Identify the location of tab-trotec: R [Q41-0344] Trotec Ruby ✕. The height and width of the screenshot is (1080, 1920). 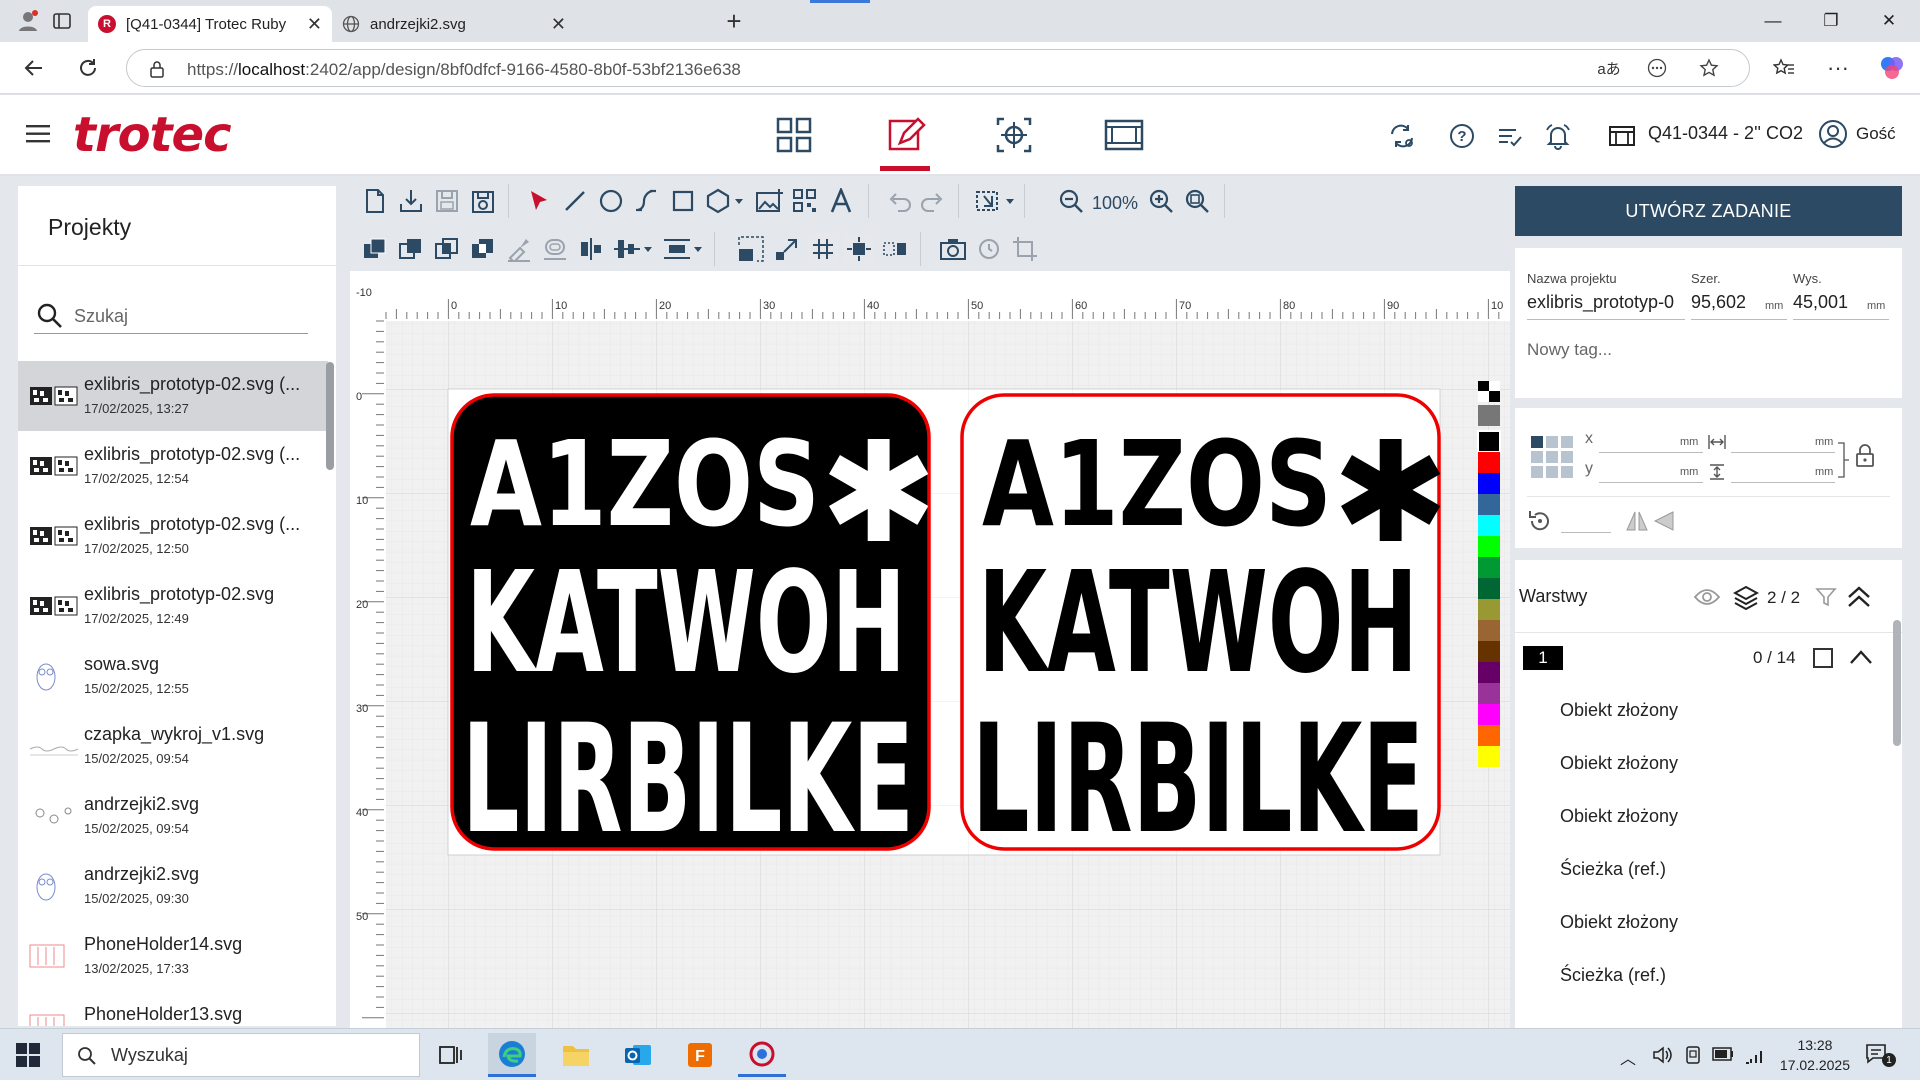
(210, 24).